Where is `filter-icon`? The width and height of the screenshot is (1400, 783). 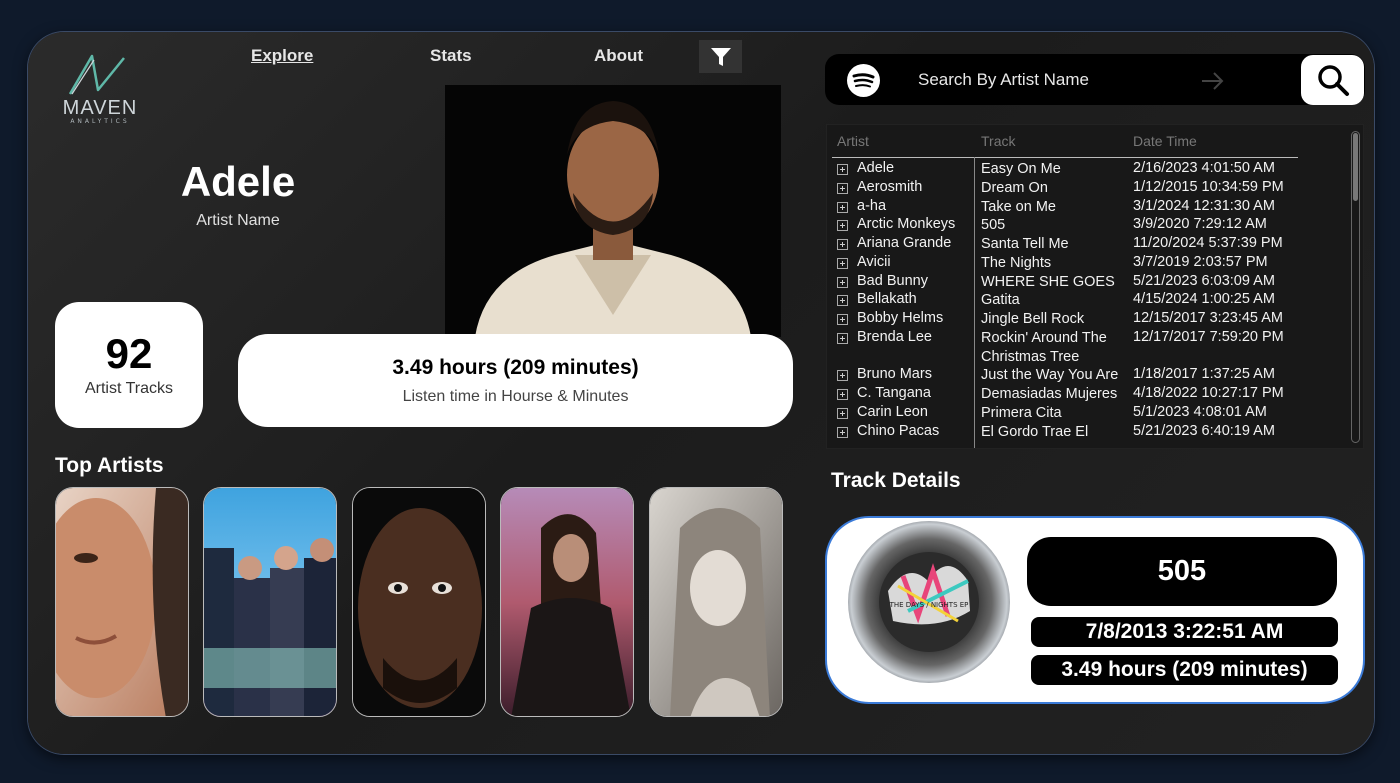
filter-icon is located at coordinates (720, 56).